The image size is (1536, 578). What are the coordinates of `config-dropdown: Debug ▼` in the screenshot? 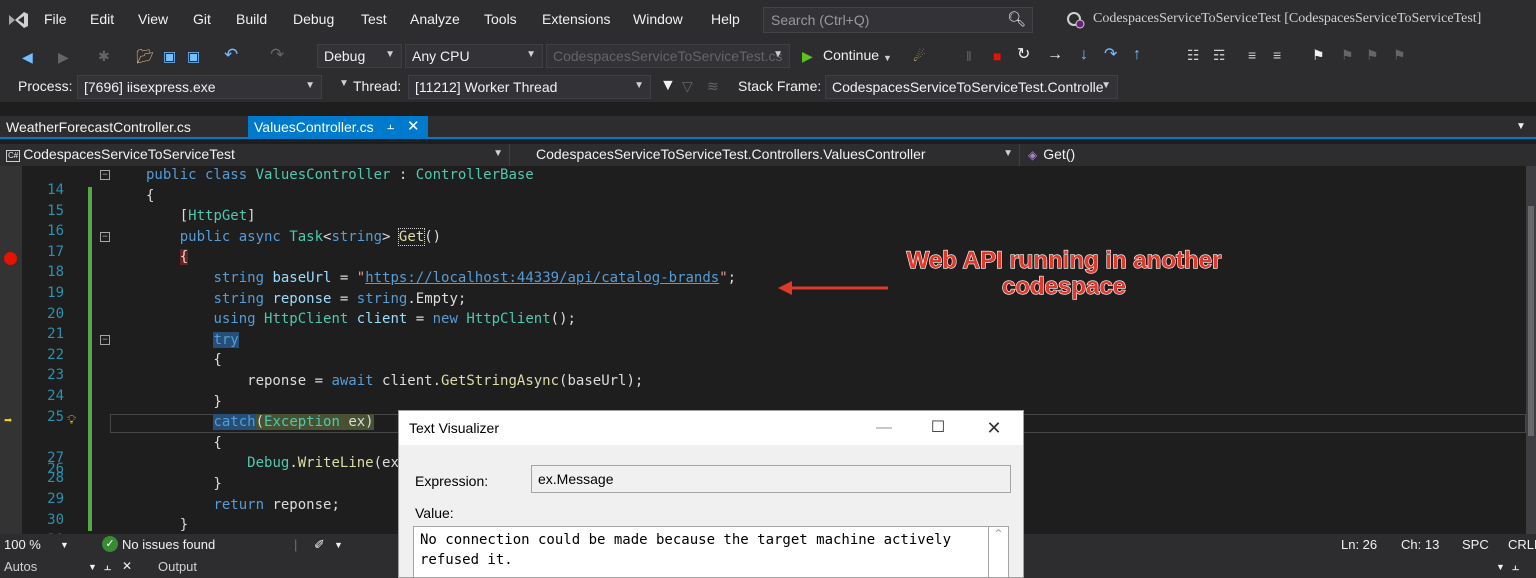 It's located at (359, 56).